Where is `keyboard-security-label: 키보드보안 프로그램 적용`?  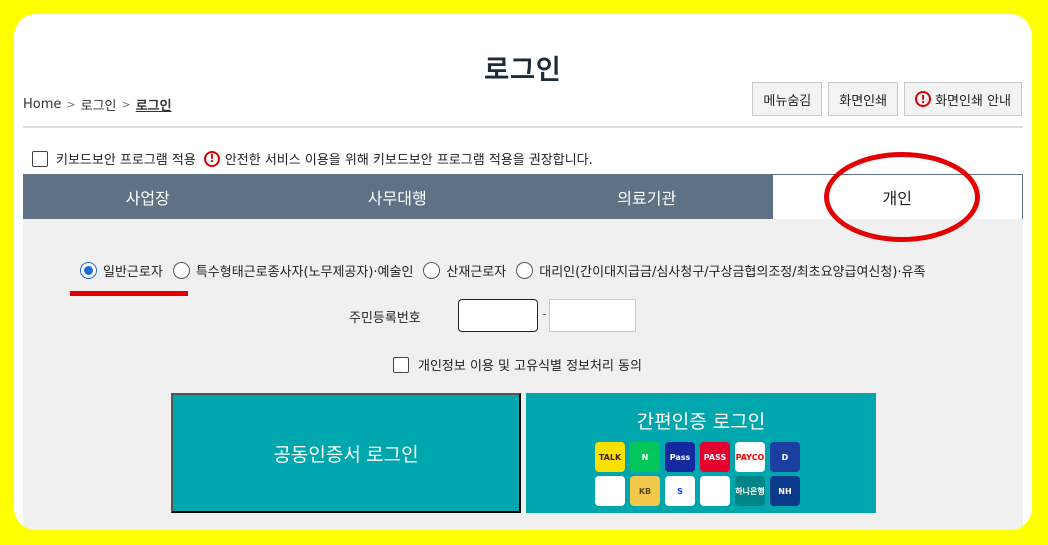 keyboard-security-label: 키보드보안 프로그램 적용 is located at coordinates (126, 160).